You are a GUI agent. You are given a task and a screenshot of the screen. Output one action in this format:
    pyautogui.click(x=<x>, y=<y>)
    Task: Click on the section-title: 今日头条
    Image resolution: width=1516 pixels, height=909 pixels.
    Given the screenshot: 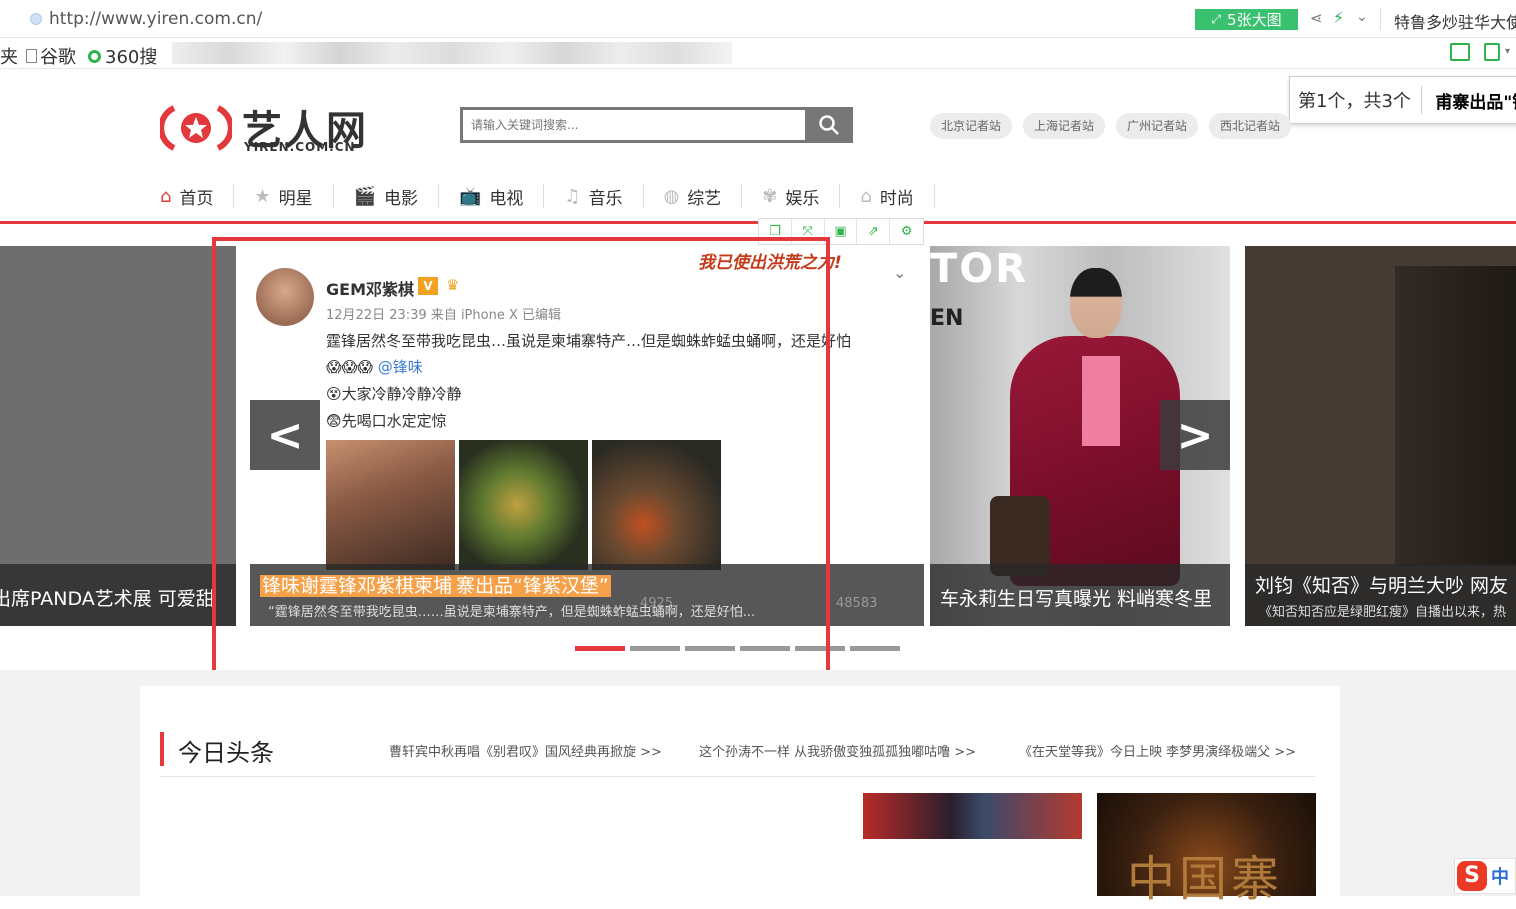 What is the action you would take?
    pyautogui.click(x=226, y=753)
    